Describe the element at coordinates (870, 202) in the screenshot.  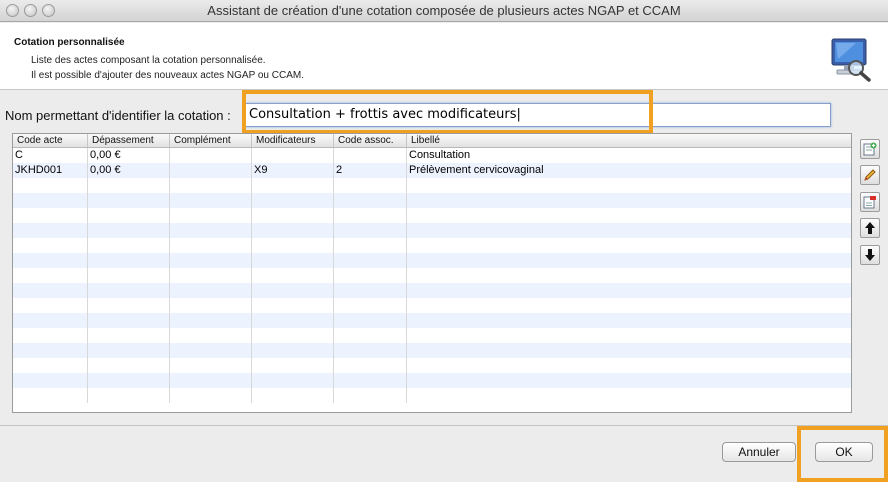
I see `delete-row-button` at that location.